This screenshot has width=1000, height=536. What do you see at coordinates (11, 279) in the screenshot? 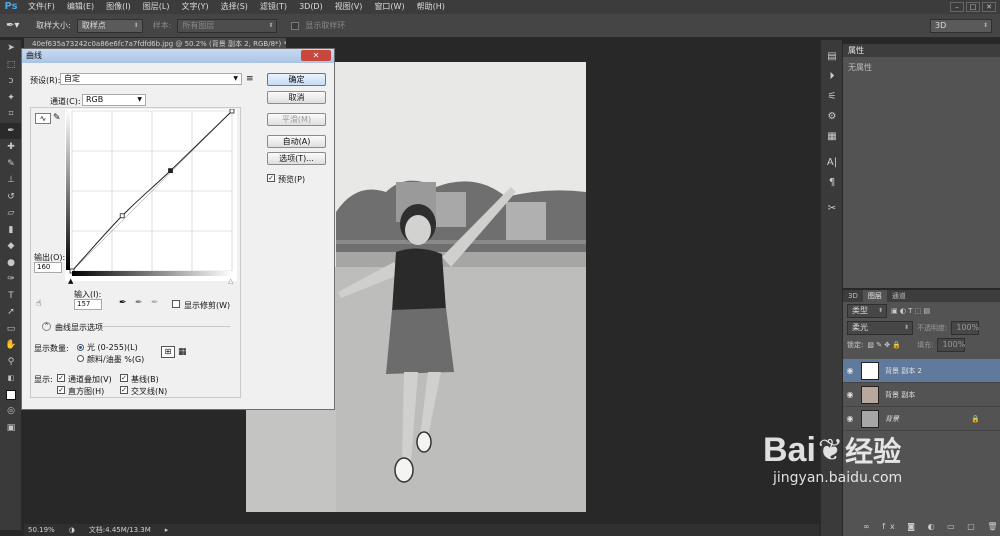
I see `pen-tool-icon: ✑` at bounding box center [11, 279].